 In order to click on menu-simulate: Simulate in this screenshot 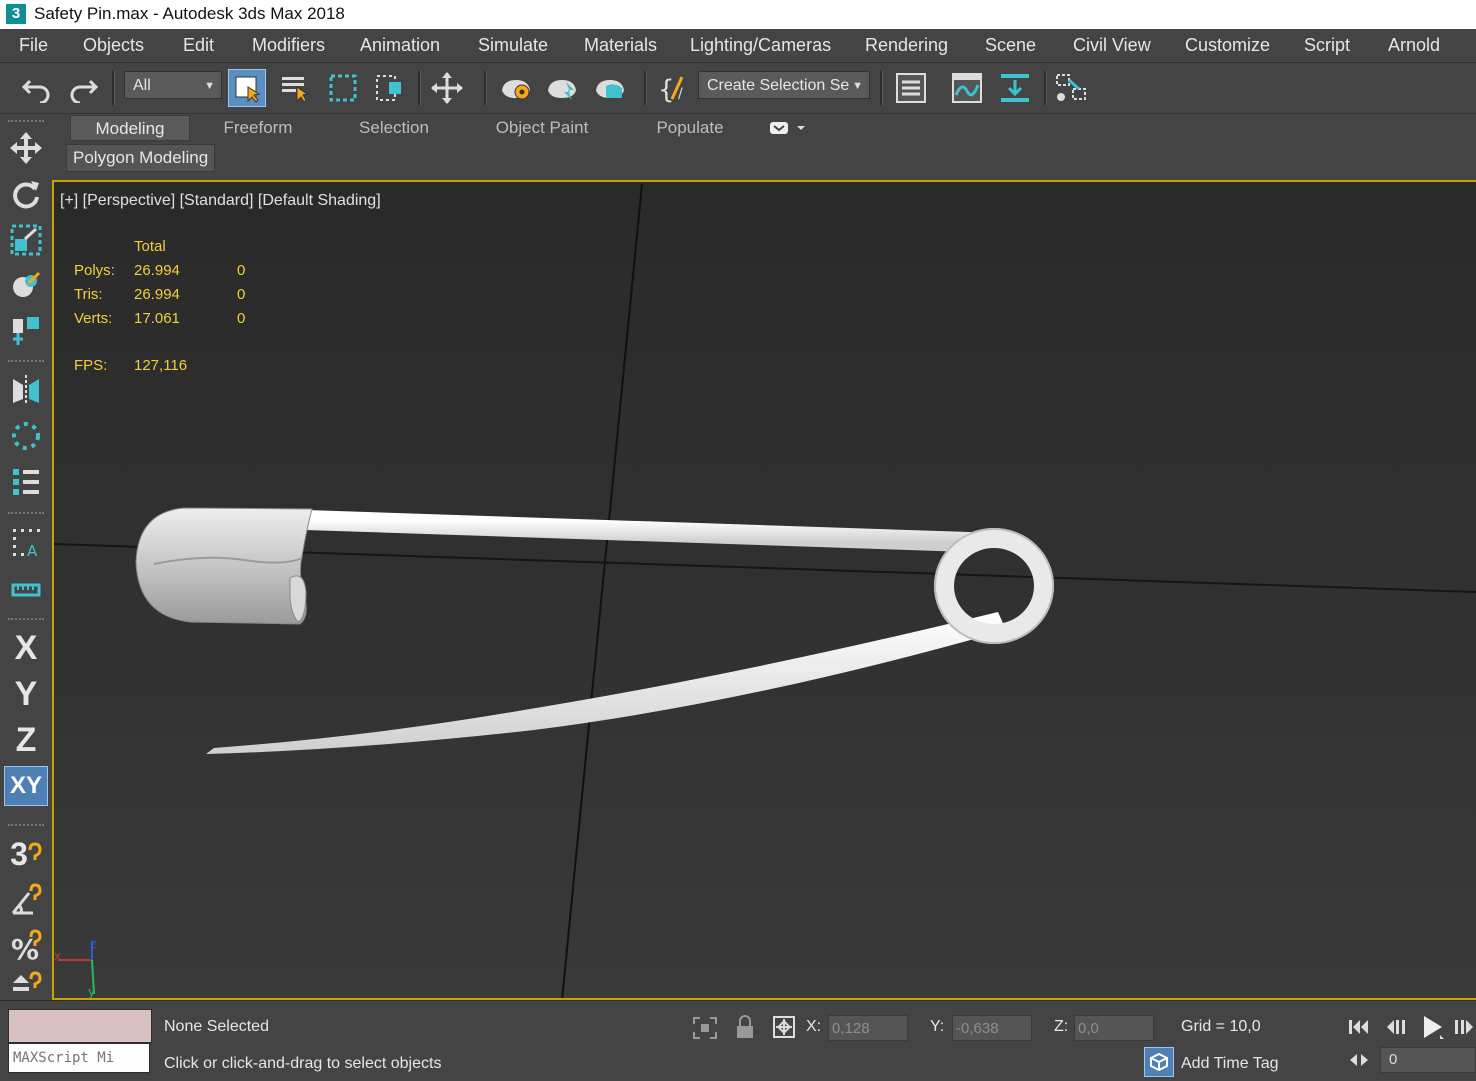, I will do `click(513, 45)`.